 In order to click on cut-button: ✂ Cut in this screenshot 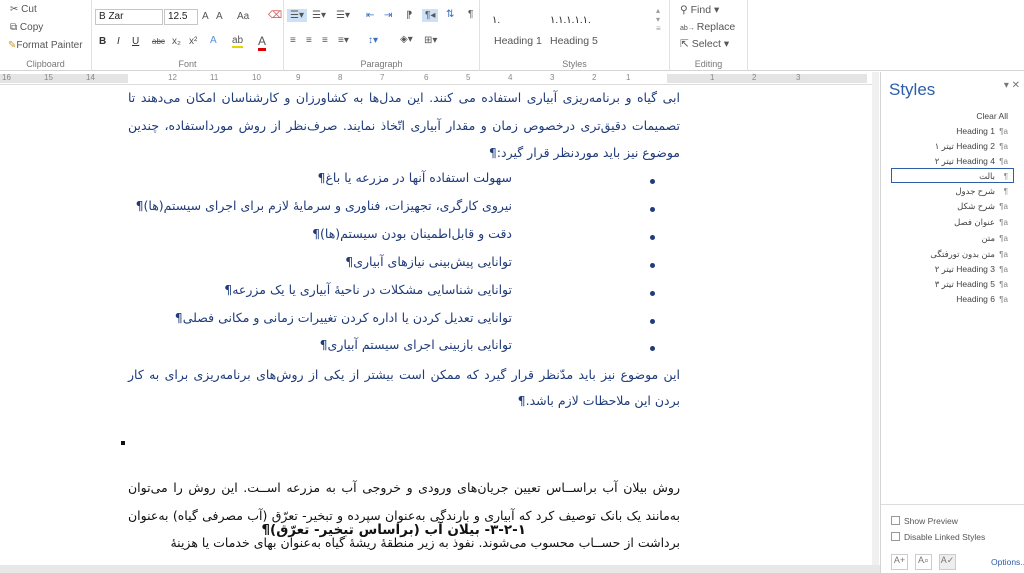, I will do `click(23, 9)`.